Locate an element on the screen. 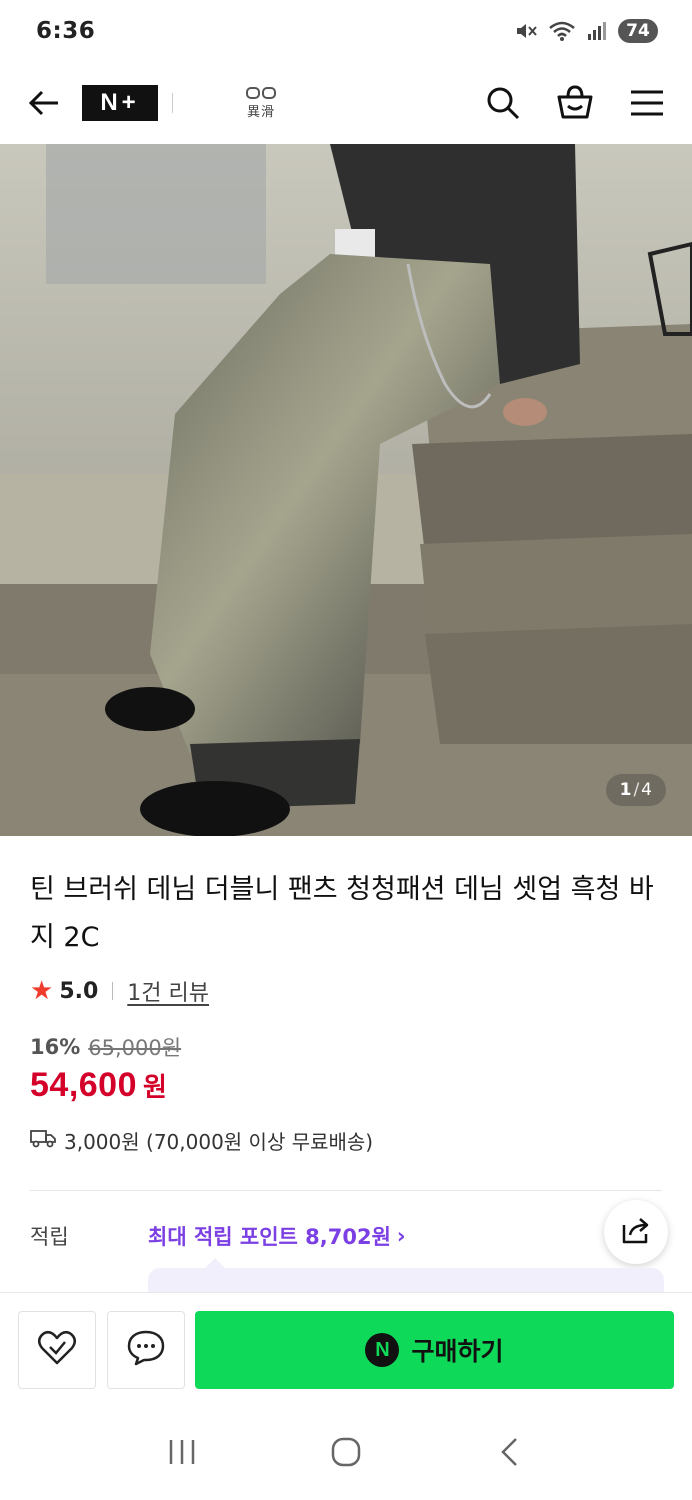  image-counter-current: 1 is located at coordinates (625, 790).